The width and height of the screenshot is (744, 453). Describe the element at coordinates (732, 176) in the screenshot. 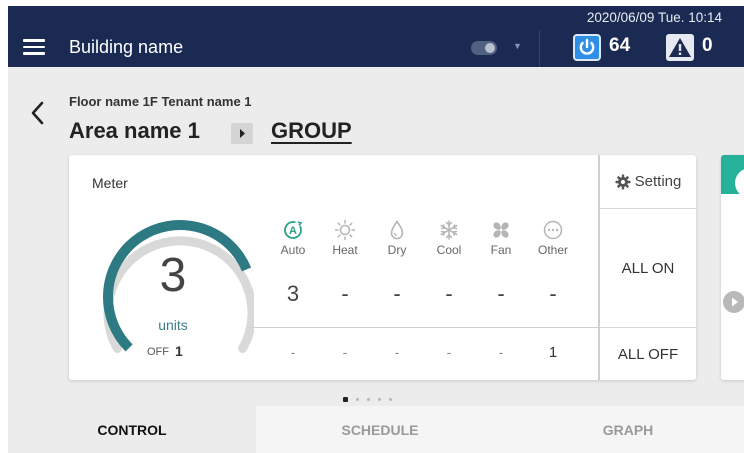

I see `next-card-header` at that location.